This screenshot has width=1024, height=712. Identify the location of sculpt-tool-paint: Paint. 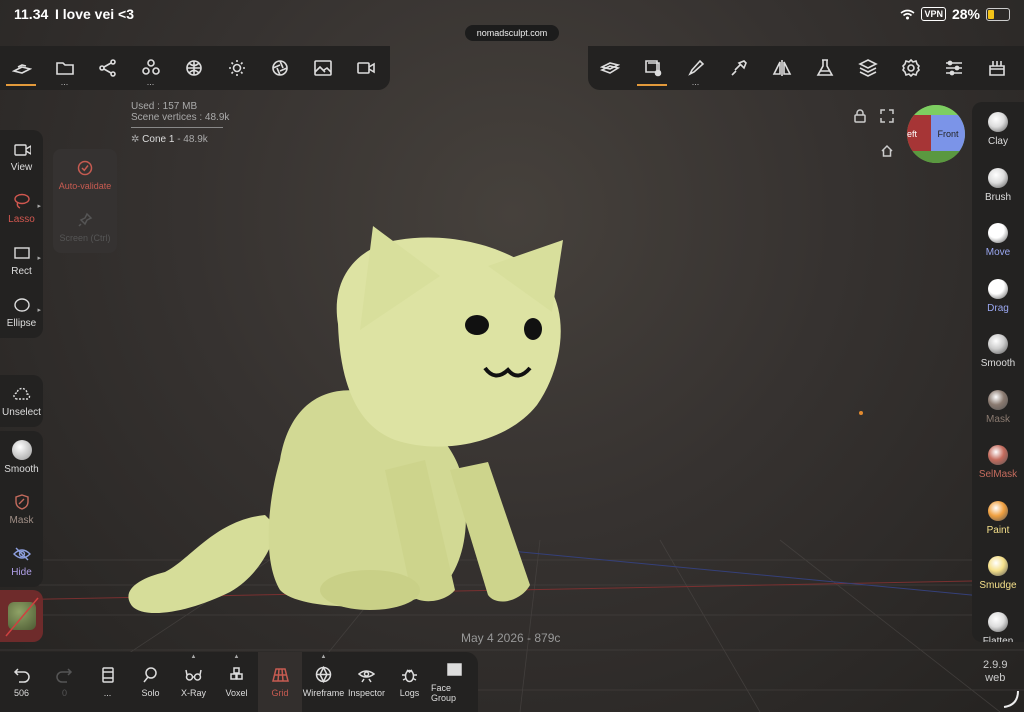
(998, 519).